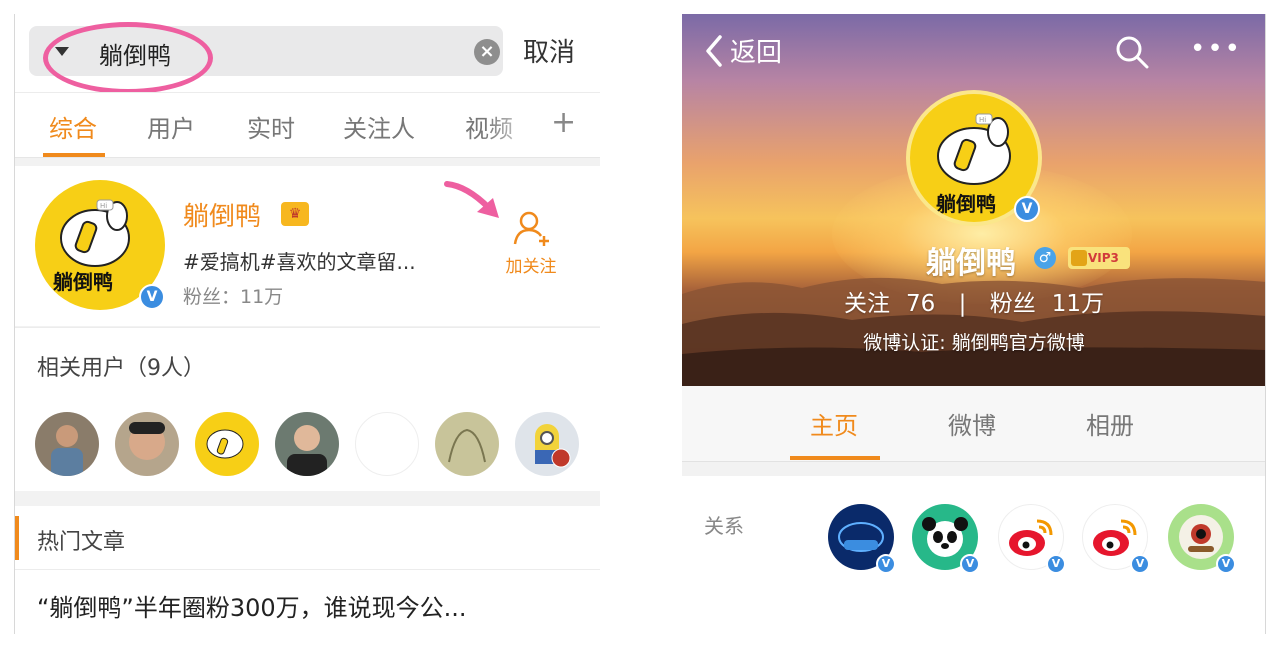 The height and width of the screenshot is (648, 1280). I want to click on duck-mascot-icon, so click(225, 444).